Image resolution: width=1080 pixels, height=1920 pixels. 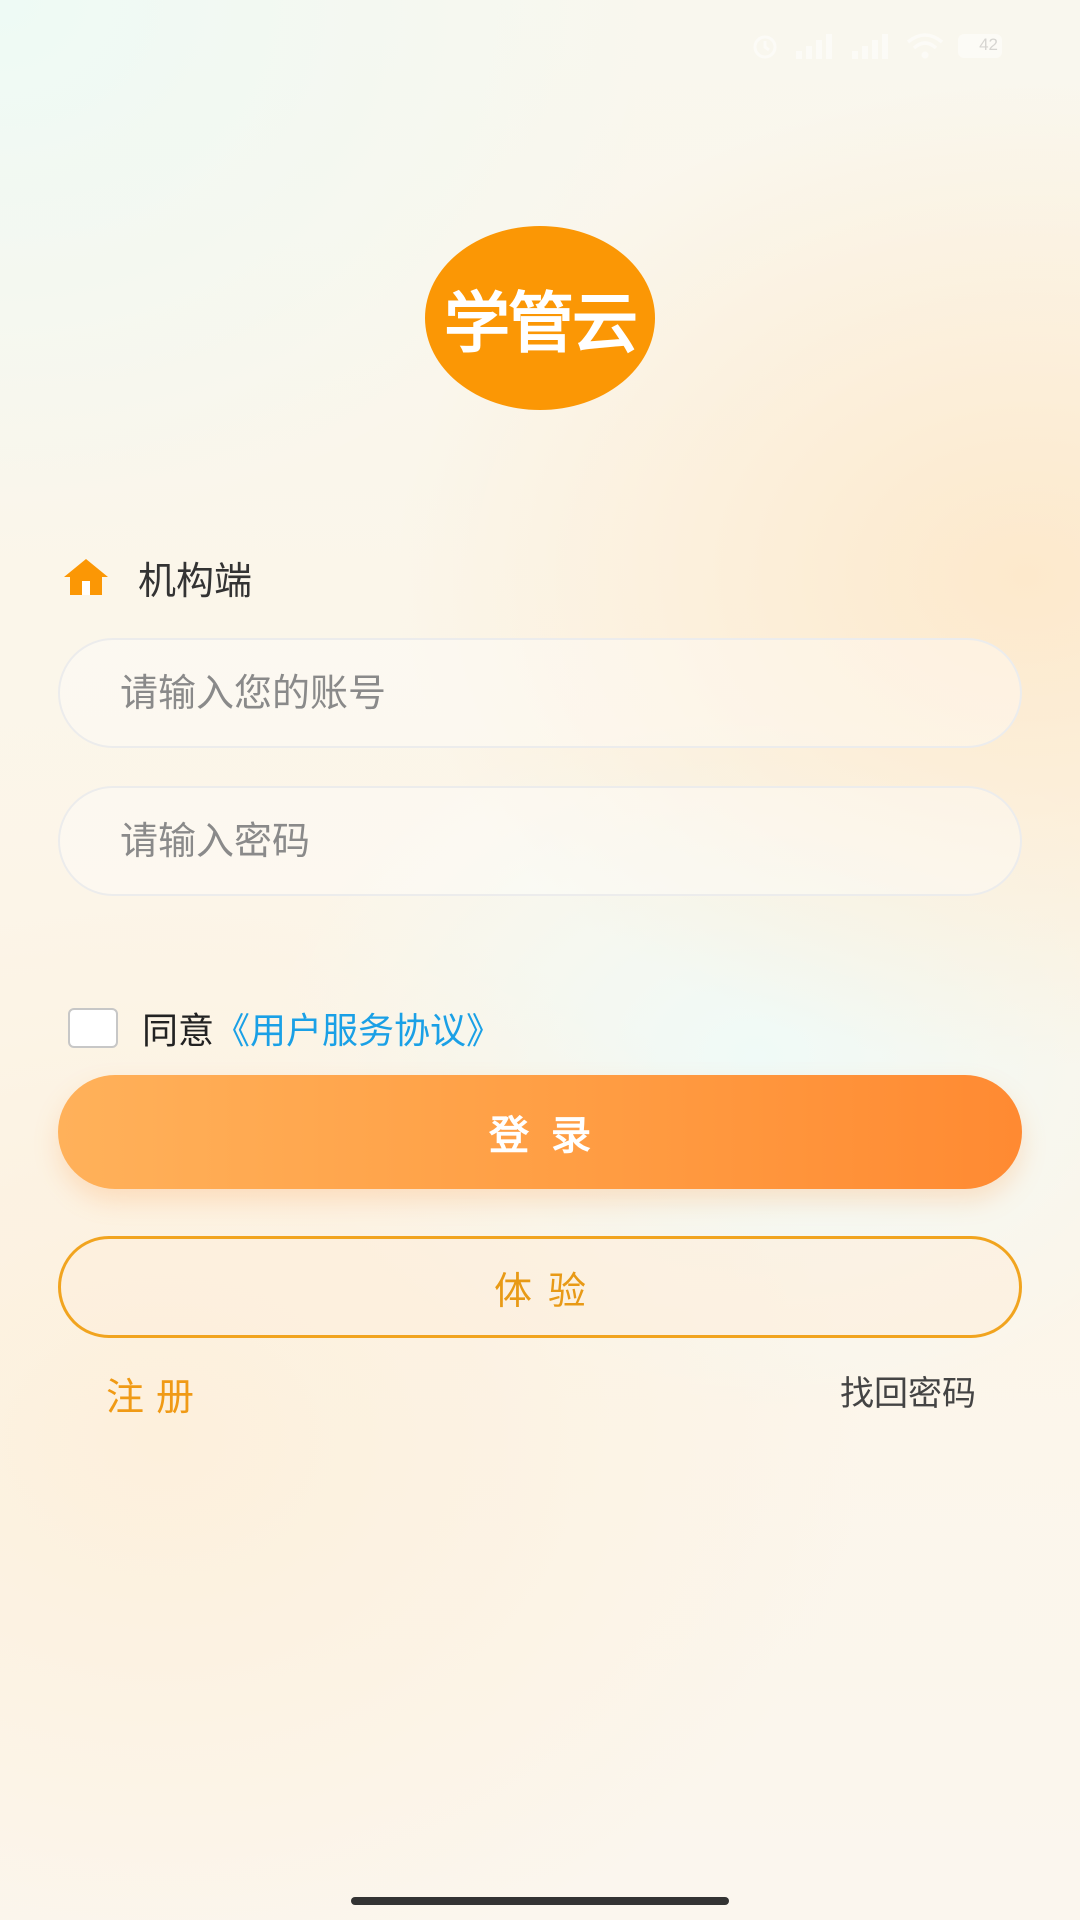 What do you see at coordinates (541, 323) in the screenshot?
I see `app-logo-text: 学管云` at bounding box center [541, 323].